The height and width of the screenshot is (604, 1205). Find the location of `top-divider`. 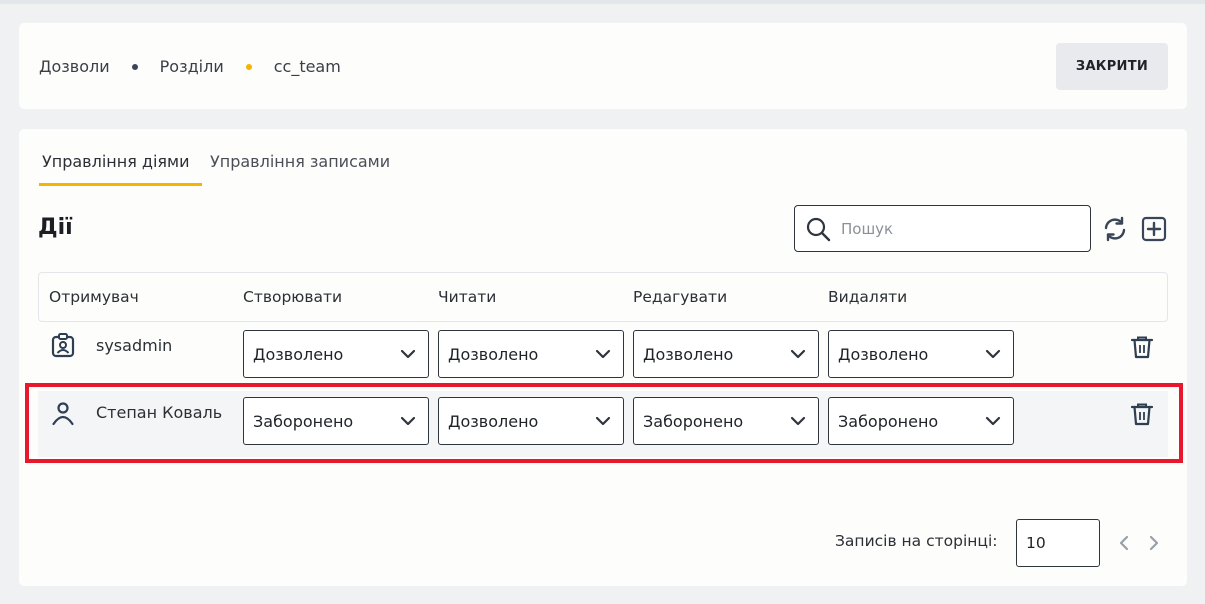

top-divider is located at coordinates (602, 2).